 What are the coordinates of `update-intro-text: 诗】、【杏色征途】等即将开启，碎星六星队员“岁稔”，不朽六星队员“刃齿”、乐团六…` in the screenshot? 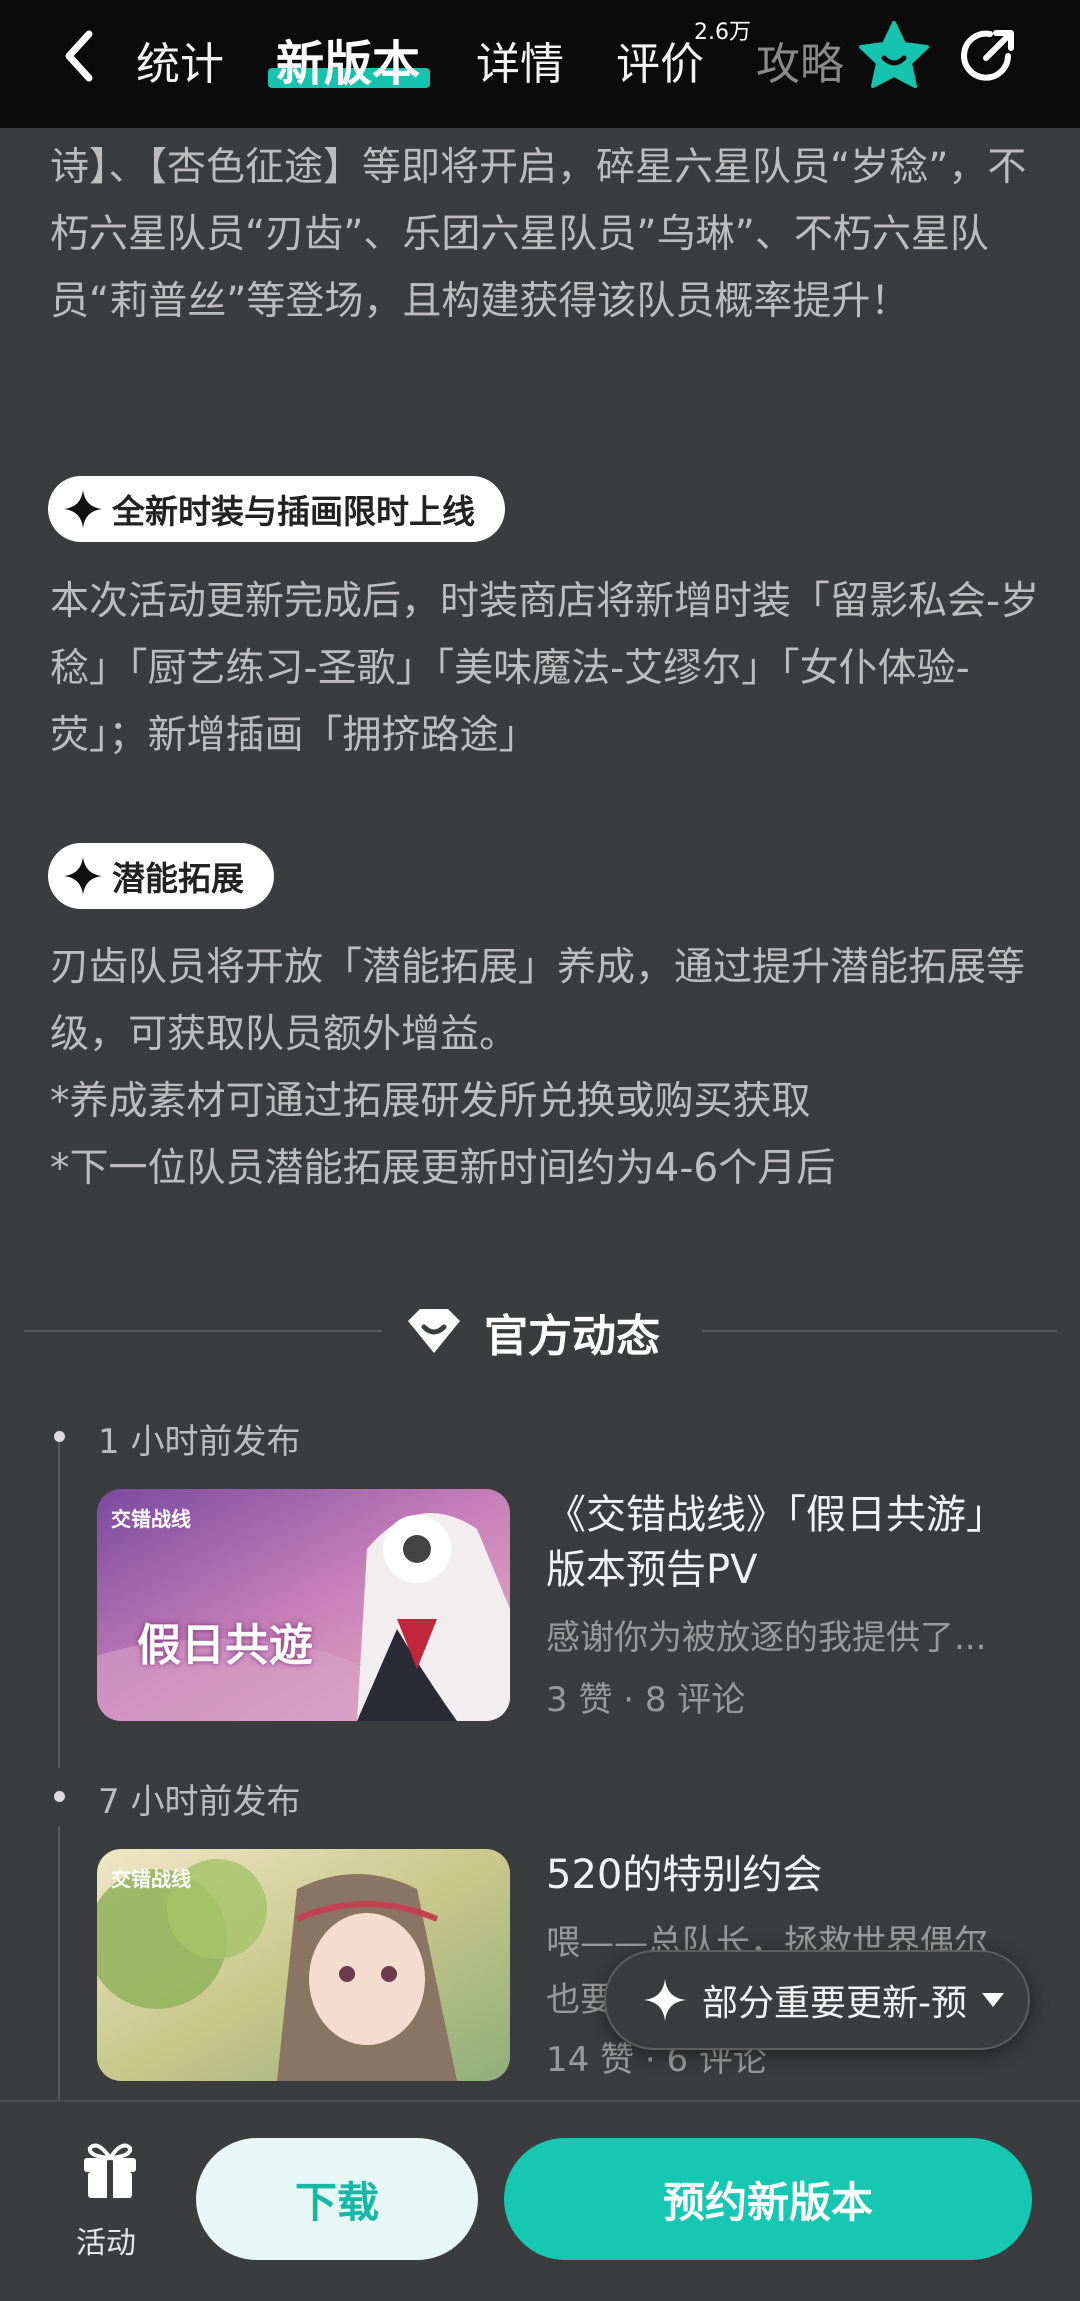 It's located at (538, 234).